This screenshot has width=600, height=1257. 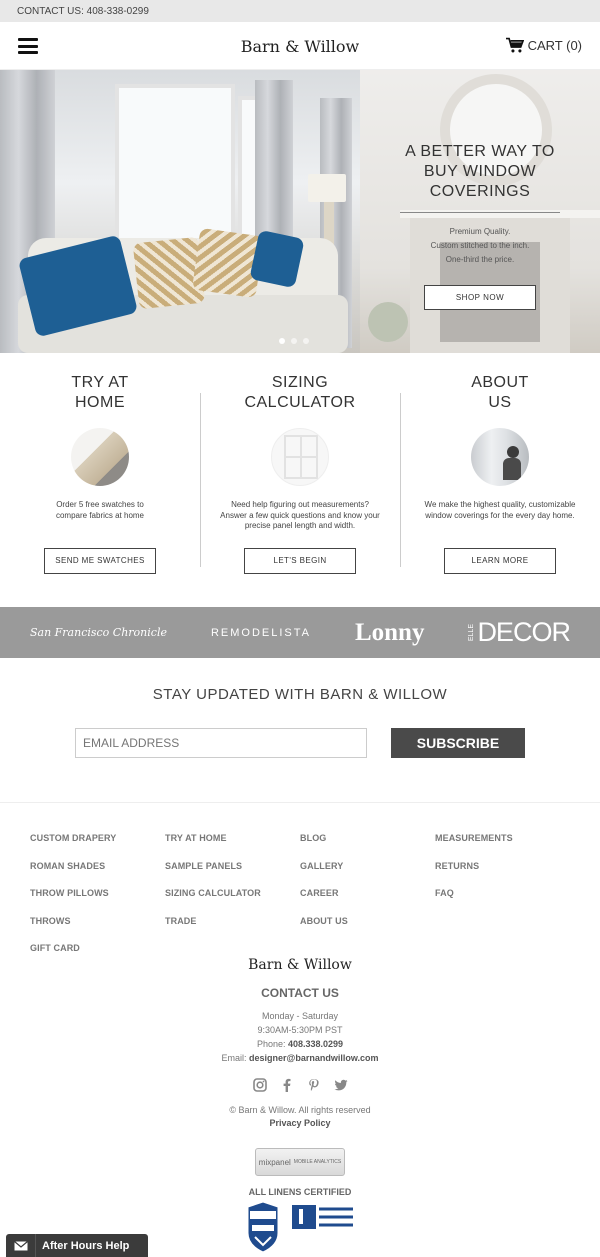 What do you see at coordinates (97, 838) in the screenshot?
I see `footer-link-custom-drapery: CUSTOM DRAPERY` at bounding box center [97, 838].